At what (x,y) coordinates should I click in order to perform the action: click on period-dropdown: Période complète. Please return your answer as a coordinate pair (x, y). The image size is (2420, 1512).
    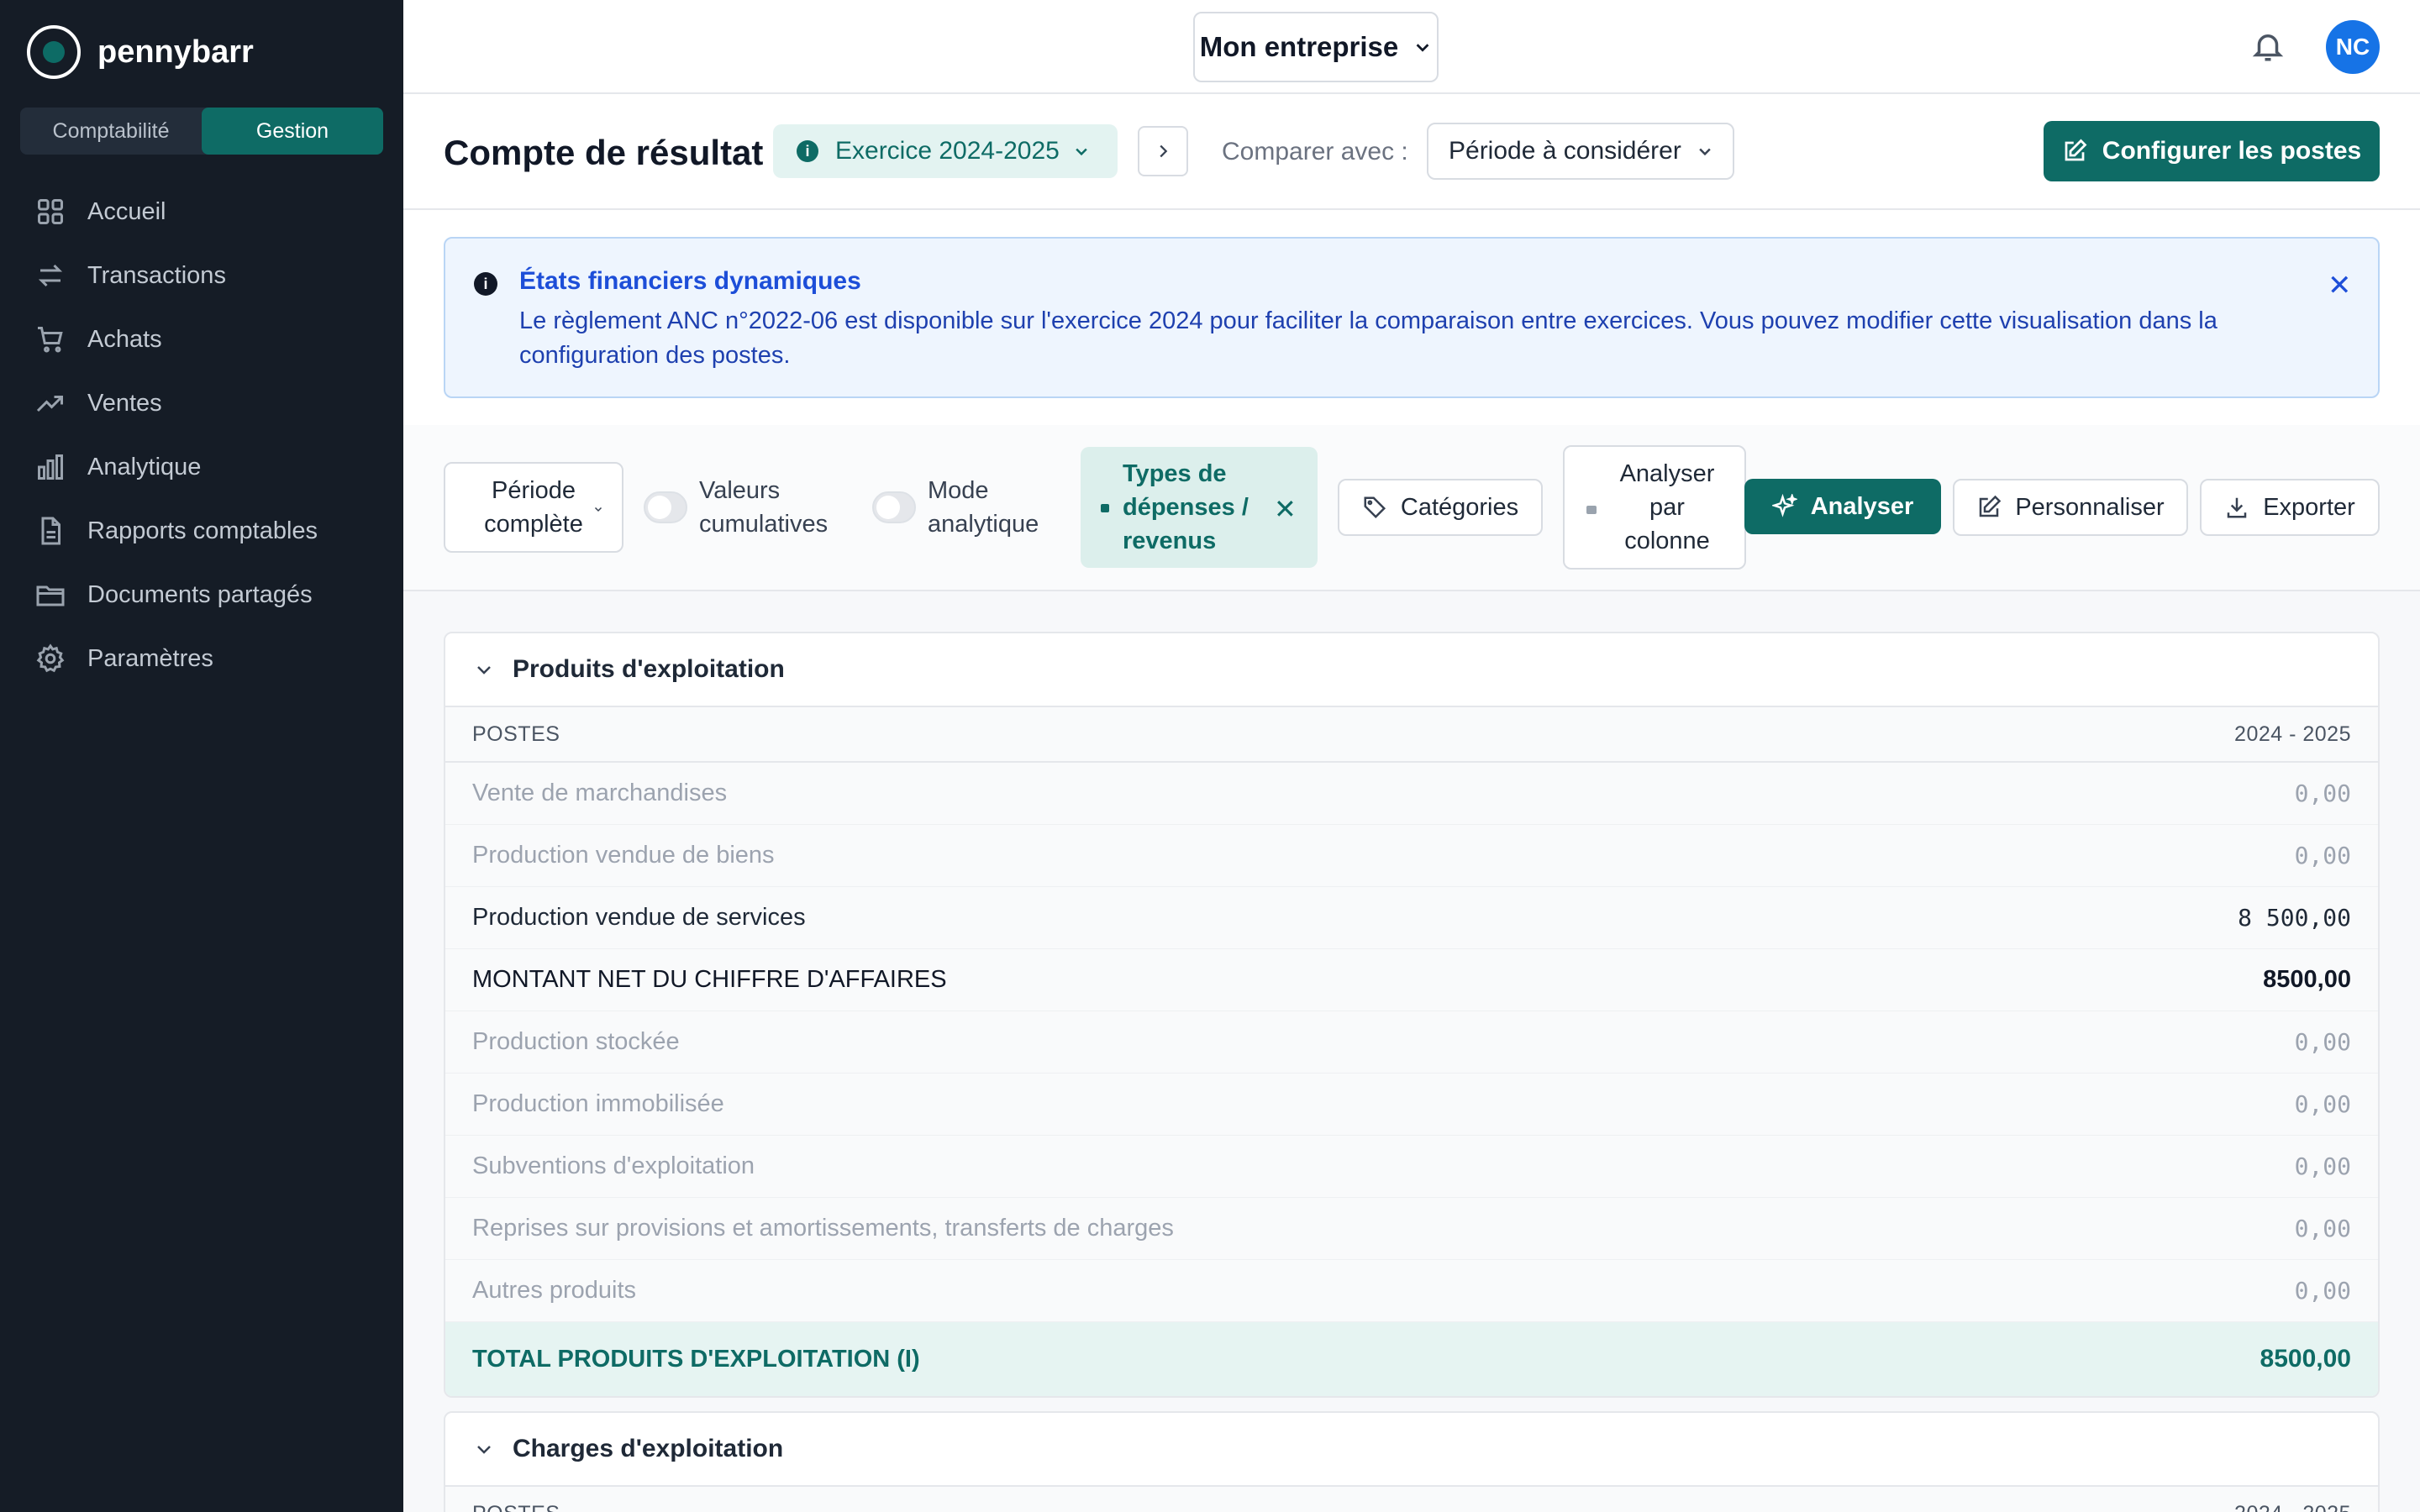
    Looking at the image, I should click on (533, 507).